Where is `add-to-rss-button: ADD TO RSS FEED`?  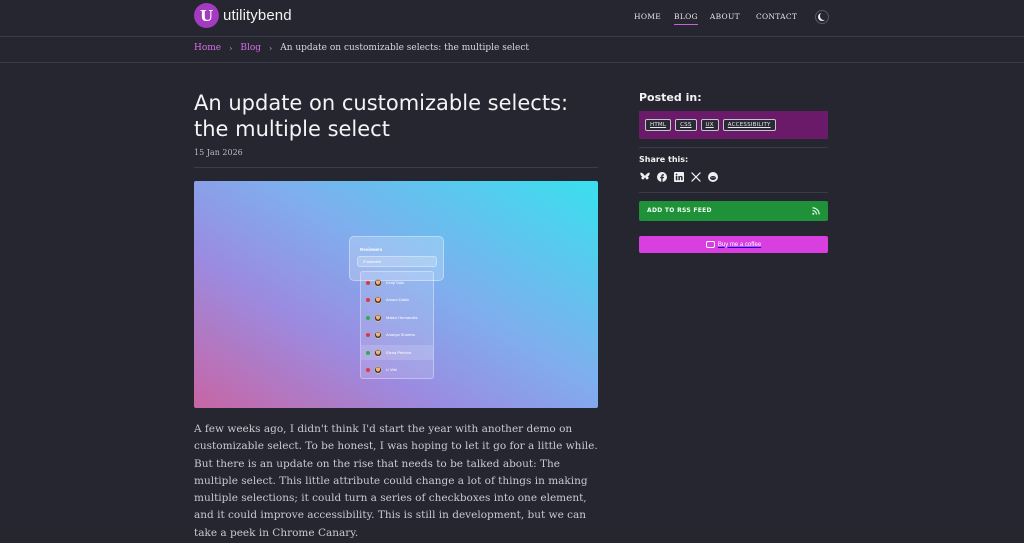
add-to-rss-button: ADD TO RSS FEED is located at coordinates (733, 211).